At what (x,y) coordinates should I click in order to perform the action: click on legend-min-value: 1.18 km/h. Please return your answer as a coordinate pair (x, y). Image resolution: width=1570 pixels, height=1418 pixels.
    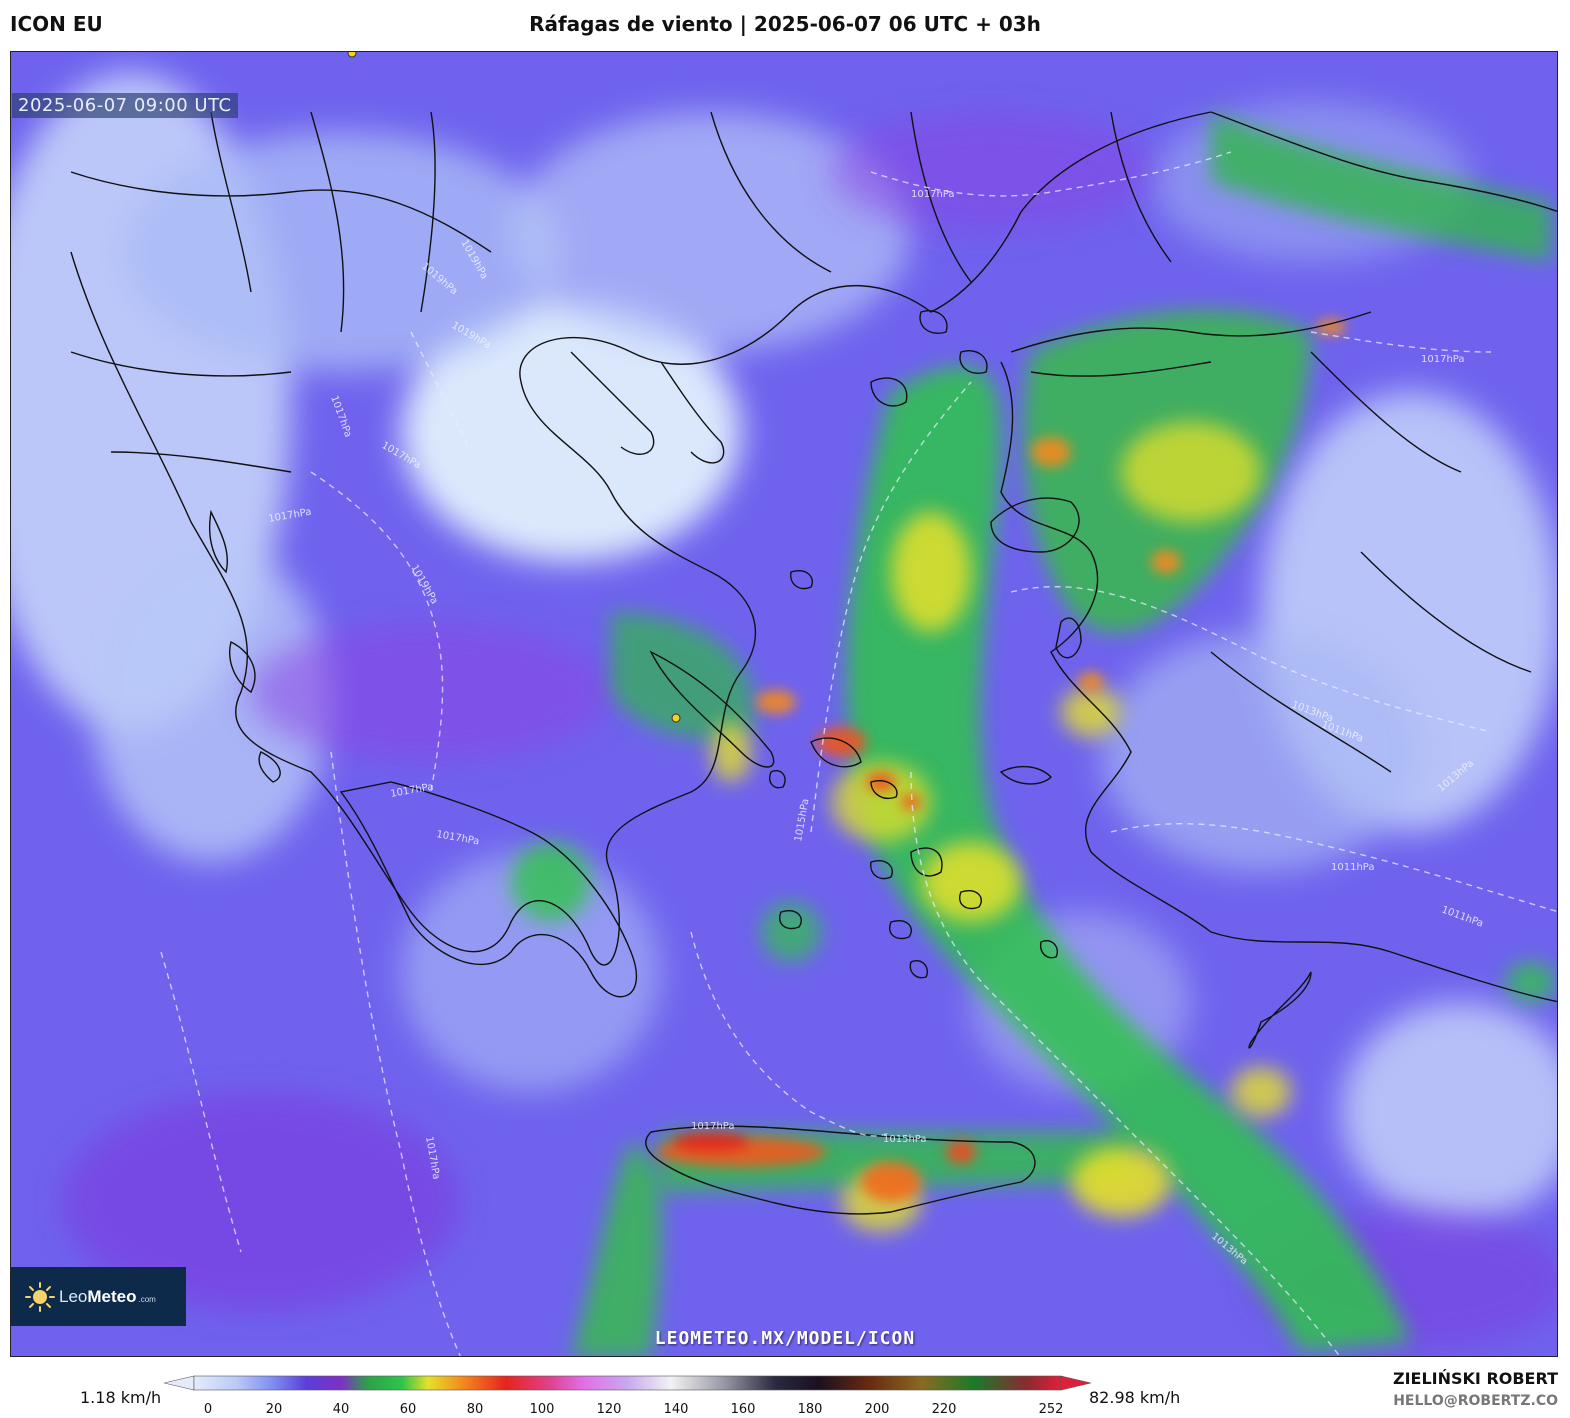
    Looking at the image, I should click on (121, 1397).